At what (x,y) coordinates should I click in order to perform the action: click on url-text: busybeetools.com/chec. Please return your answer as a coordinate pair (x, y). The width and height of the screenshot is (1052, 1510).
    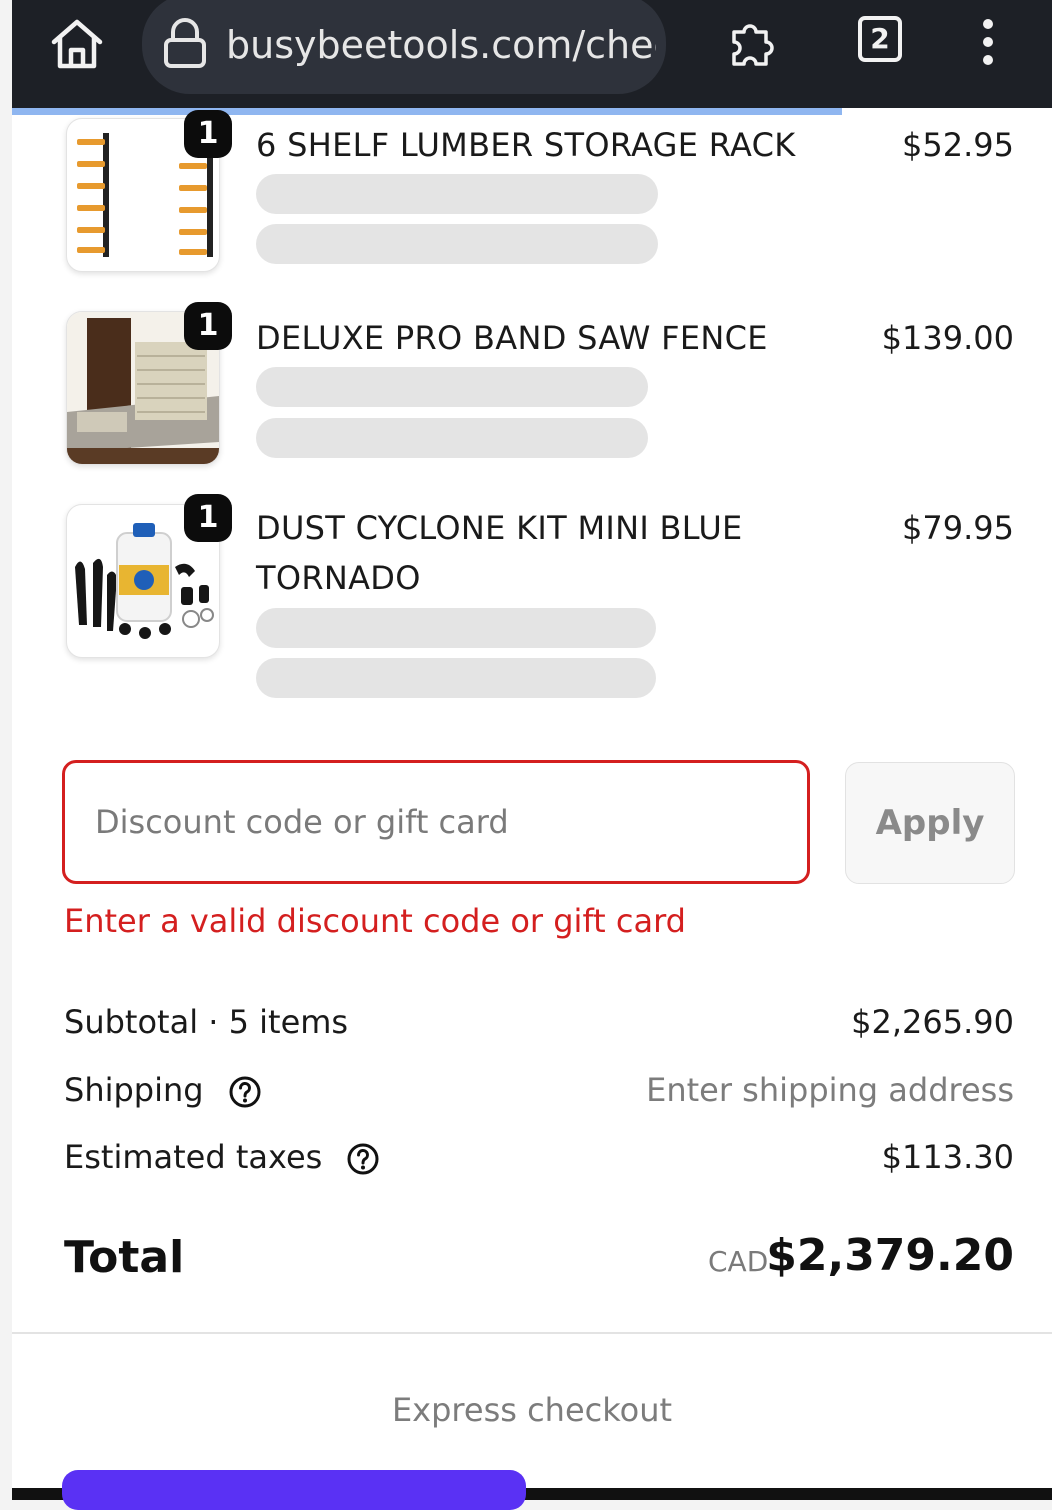
    Looking at the image, I should click on (441, 45).